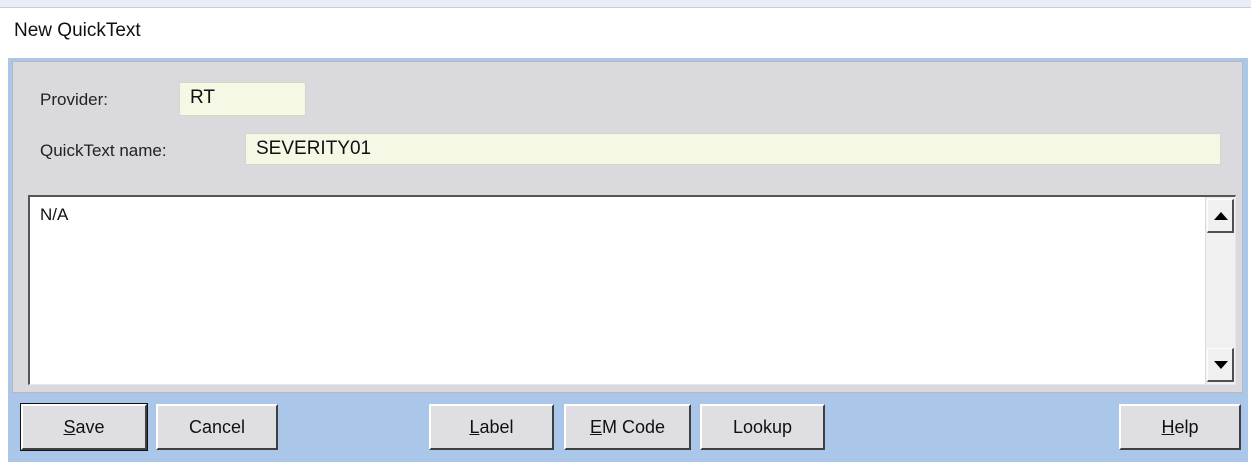 This screenshot has width=1251, height=464. What do you see at coordinates (1186, 427) in the screenshot?
I see `help-label-rest: elp` at bounding box center [1186, 427].